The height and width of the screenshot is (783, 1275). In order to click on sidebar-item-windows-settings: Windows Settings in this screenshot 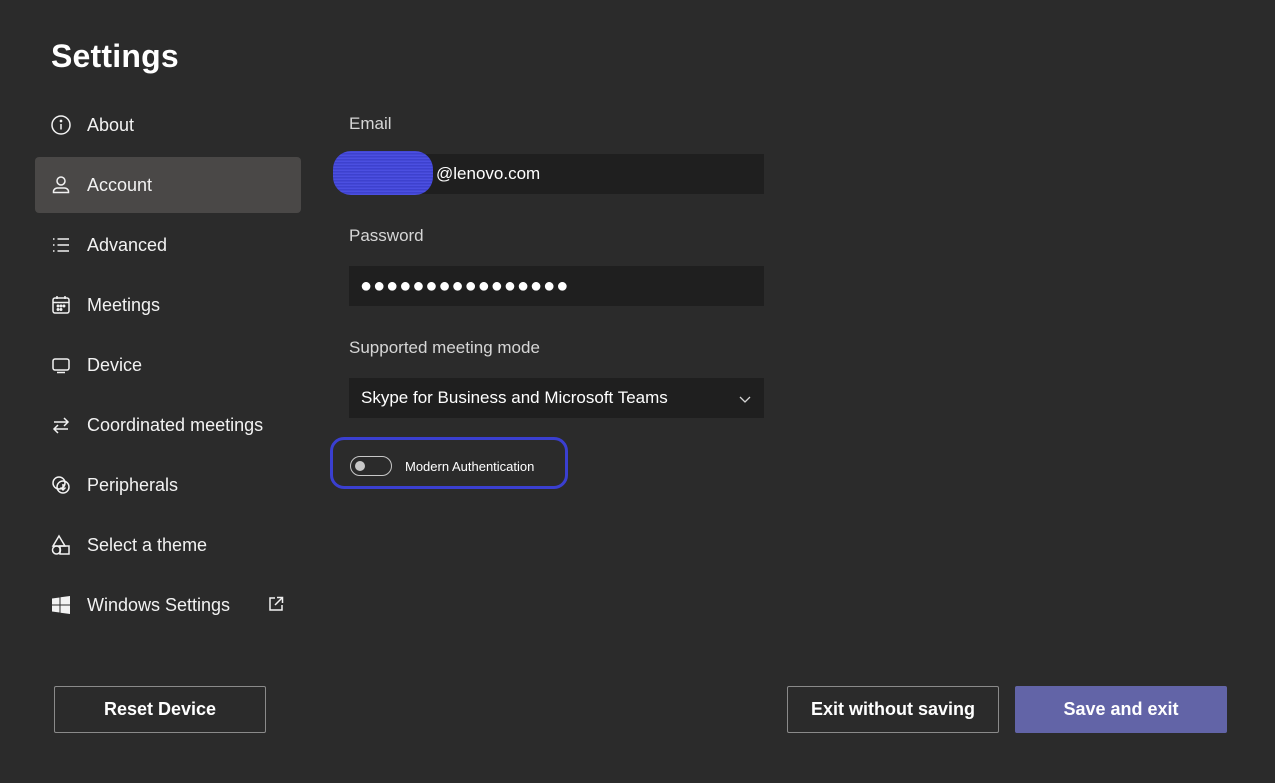, I will do `click(168, 605)`.